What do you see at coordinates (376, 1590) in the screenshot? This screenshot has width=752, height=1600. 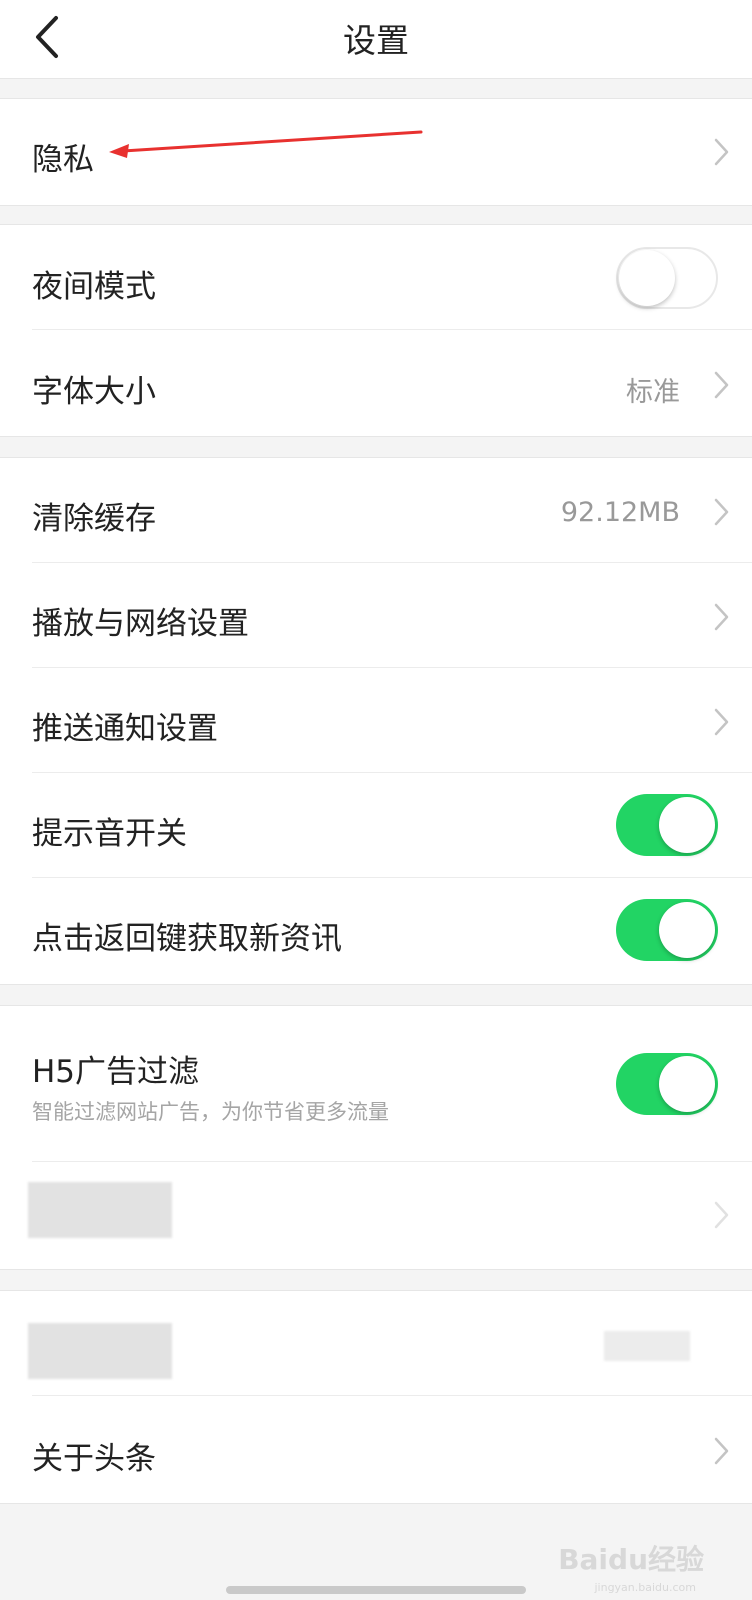 I see `home-indicator` at bounding box center [376, 1590].